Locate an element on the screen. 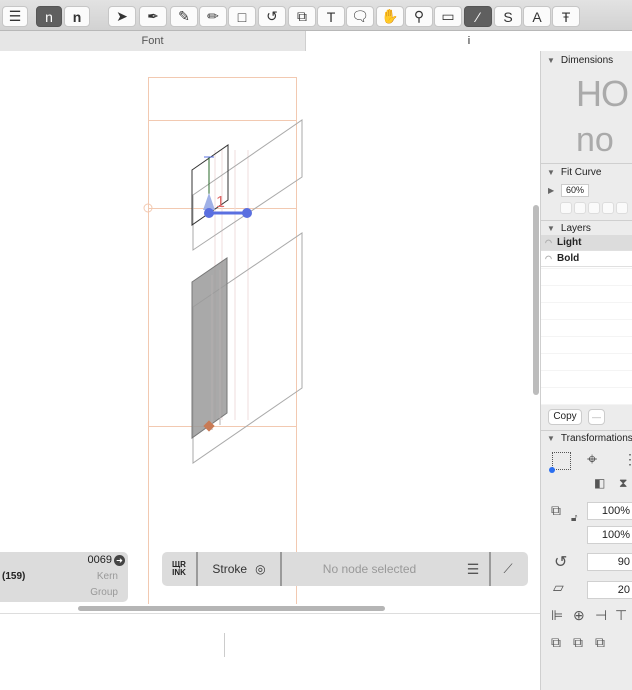 The image size is (632, 690). hand-tool-button: ✋ is located at coordinates (390, 16).